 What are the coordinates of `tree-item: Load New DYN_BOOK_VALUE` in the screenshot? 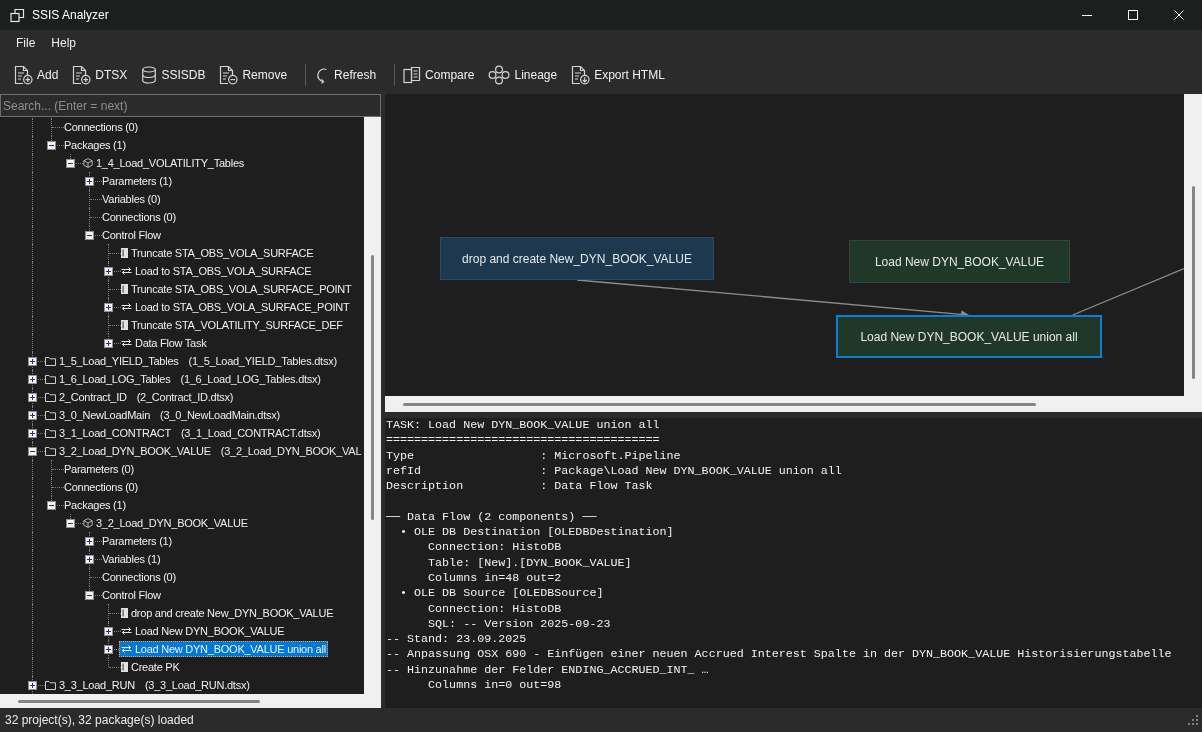 It's located at (203, 631).